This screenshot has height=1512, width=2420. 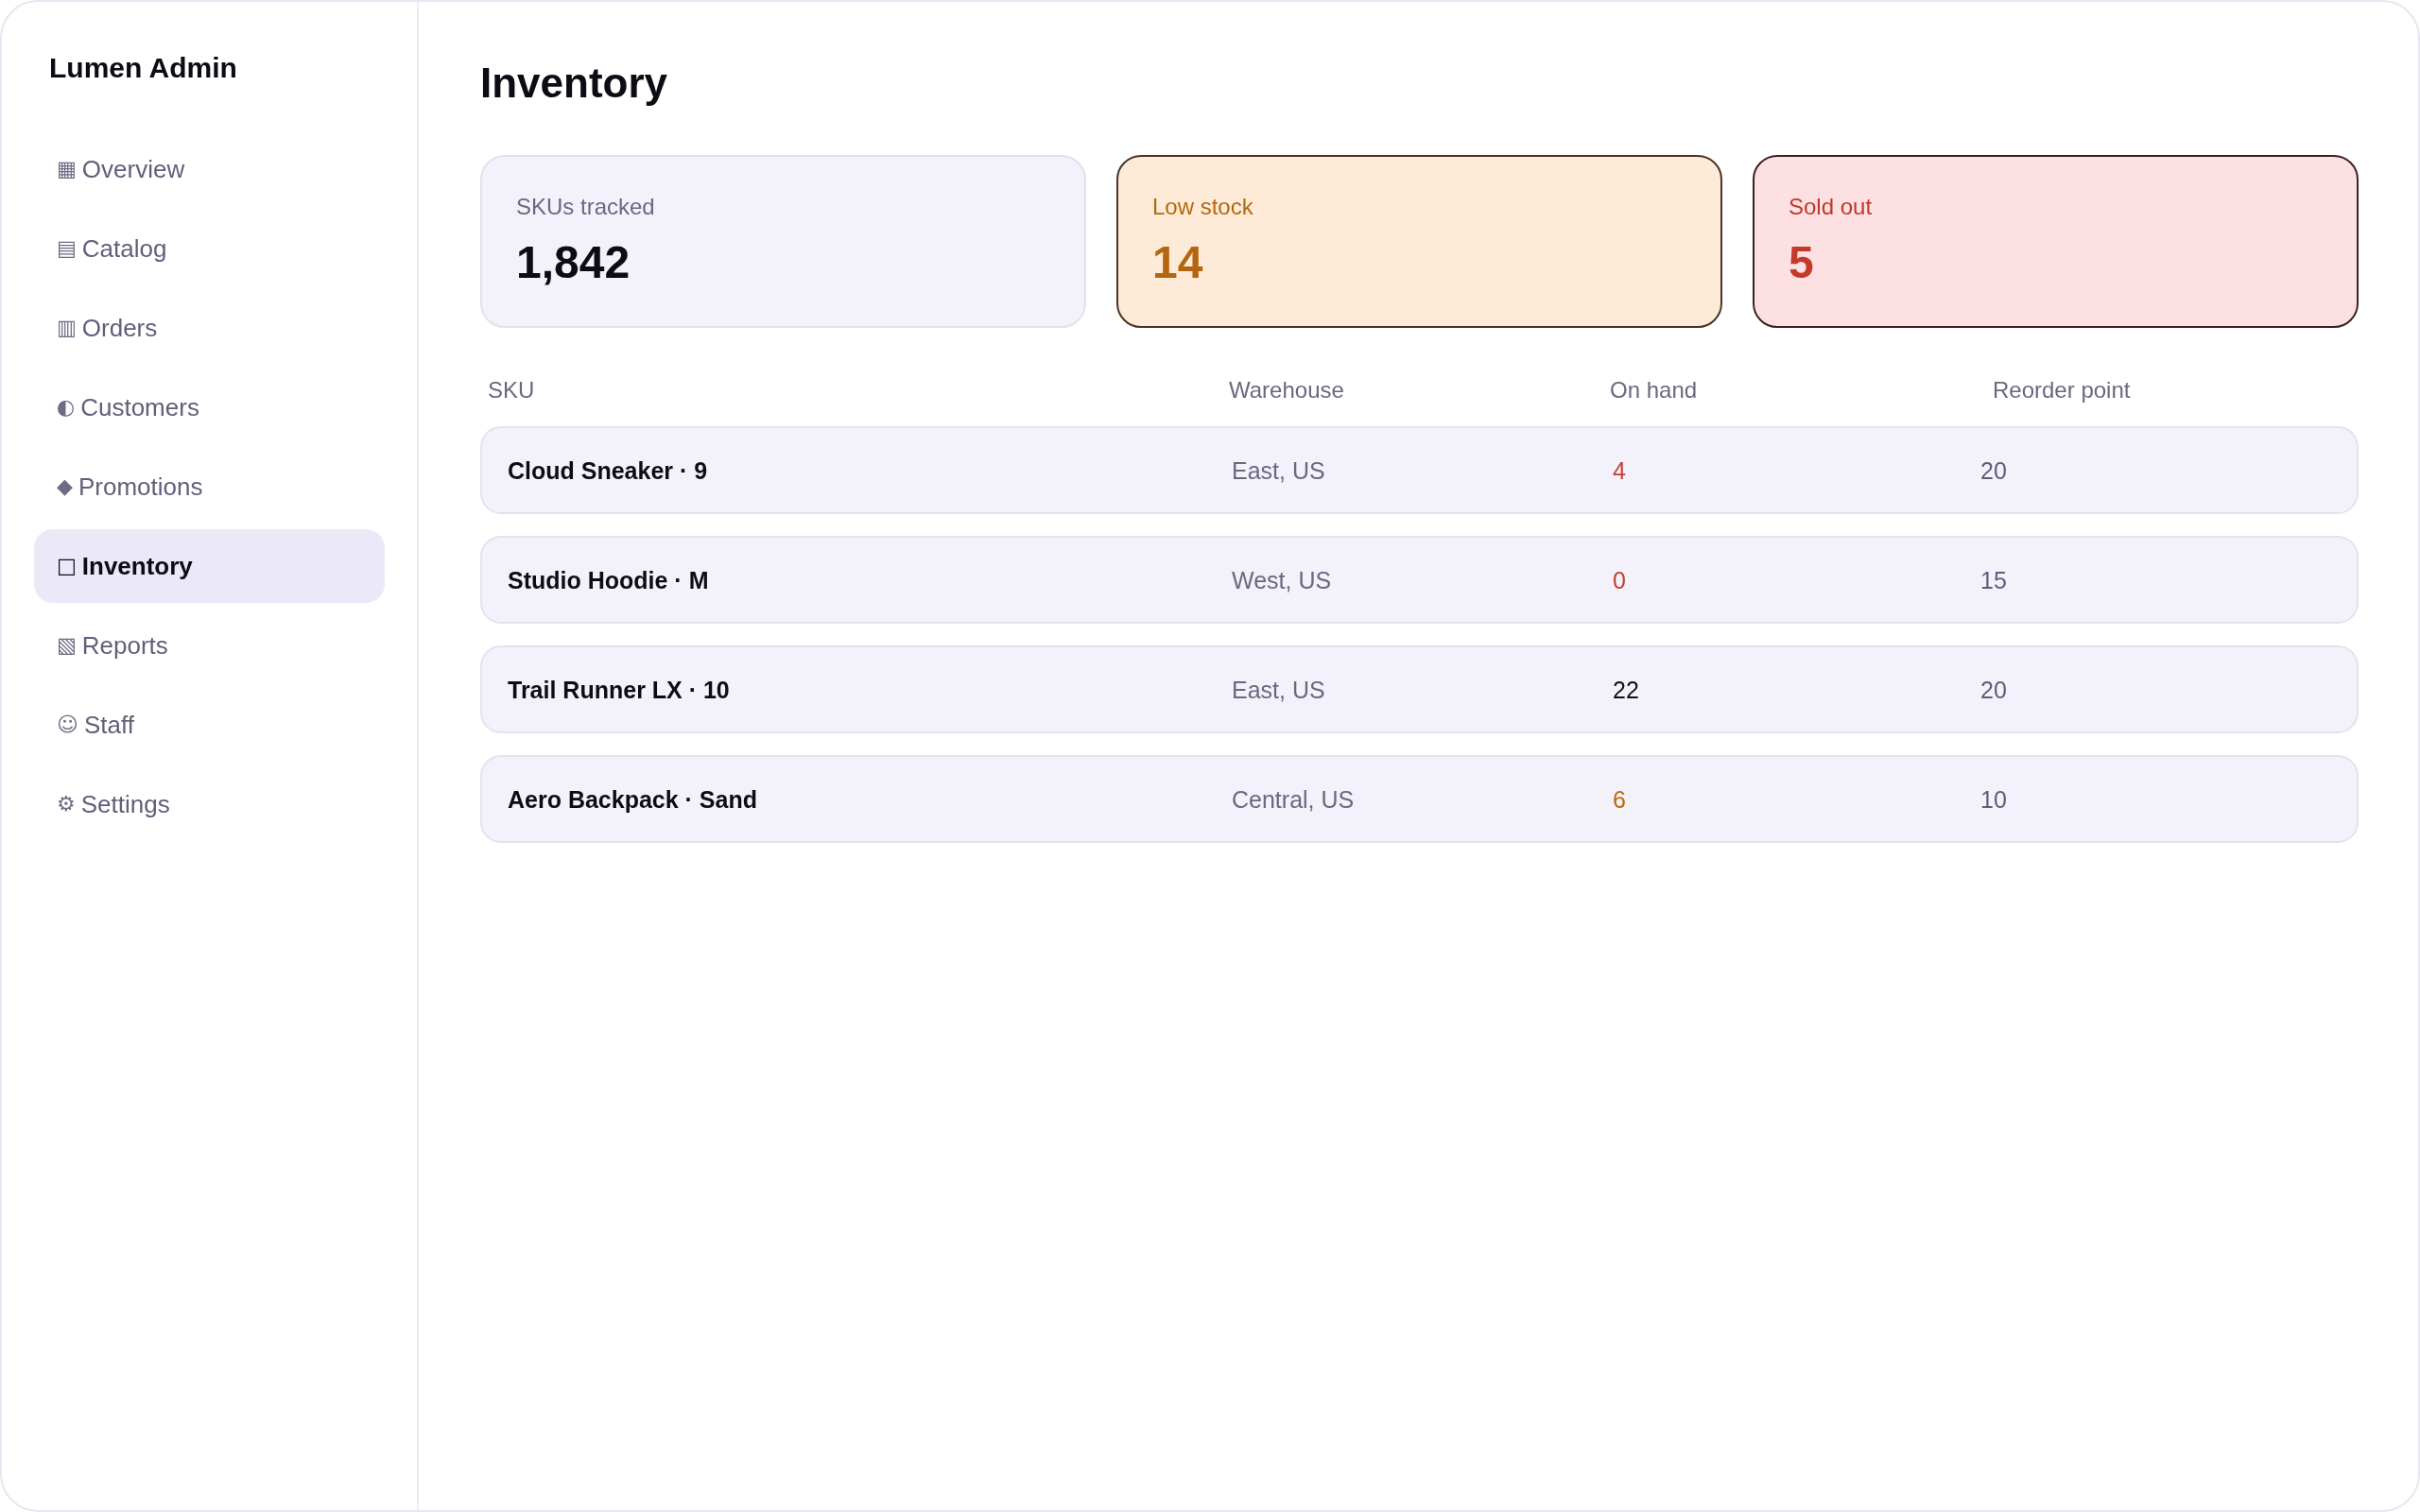 I want to click on sidebar-item: ◆ Promotions, so click(x=209, y=487).